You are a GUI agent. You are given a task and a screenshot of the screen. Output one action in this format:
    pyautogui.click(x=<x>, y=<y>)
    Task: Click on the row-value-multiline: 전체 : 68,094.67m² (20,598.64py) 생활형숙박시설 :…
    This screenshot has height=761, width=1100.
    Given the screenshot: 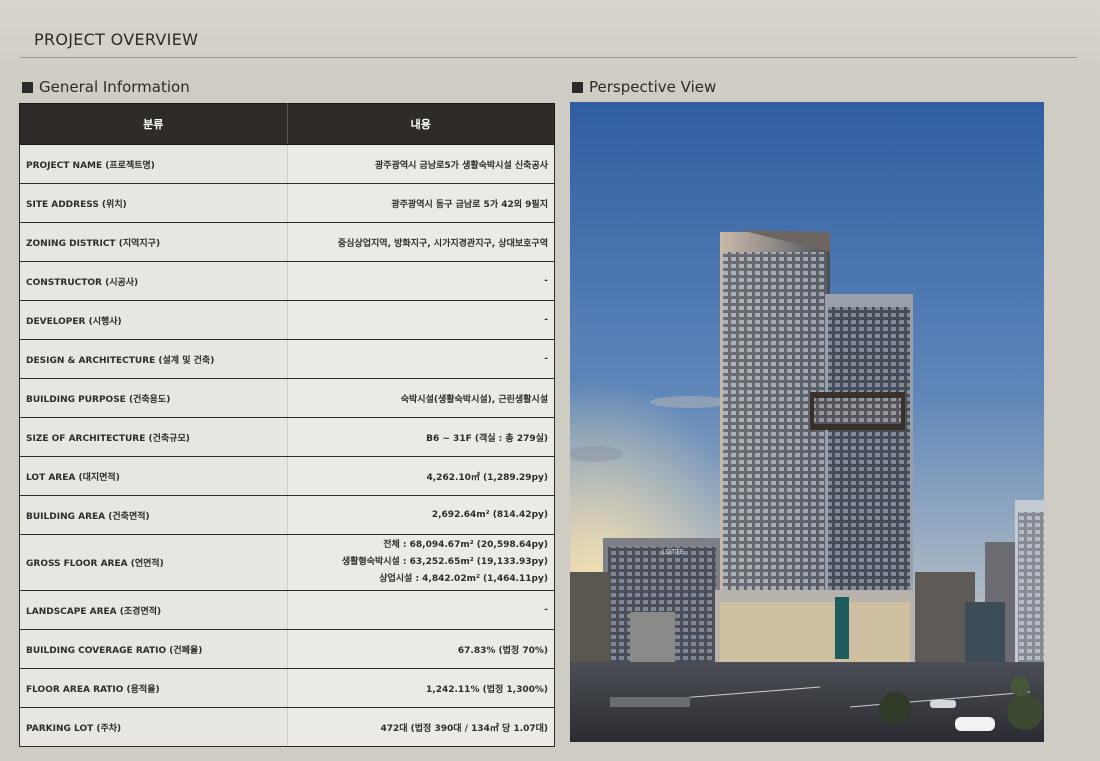 What is the action you would take?
    pyautogui.click(x=421, y=562)
    